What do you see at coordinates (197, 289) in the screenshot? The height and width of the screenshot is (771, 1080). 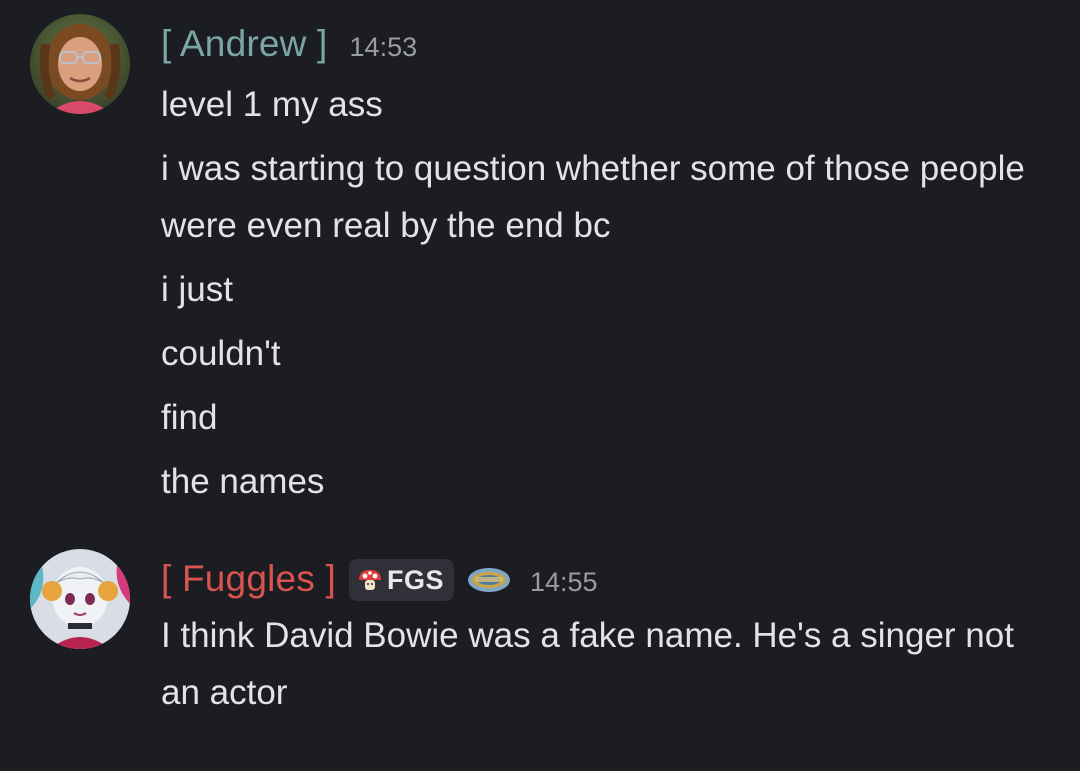 I see `message-line: i just` at bounding box center [197, 289].